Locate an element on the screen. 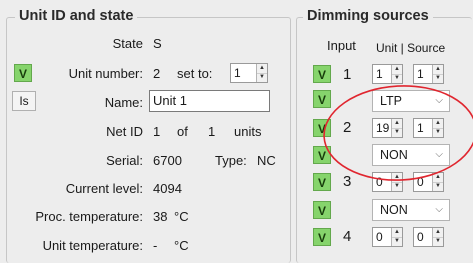  input-2-unit-spinner: 19 ▲ ▼ is located at coordinates (387, 128).